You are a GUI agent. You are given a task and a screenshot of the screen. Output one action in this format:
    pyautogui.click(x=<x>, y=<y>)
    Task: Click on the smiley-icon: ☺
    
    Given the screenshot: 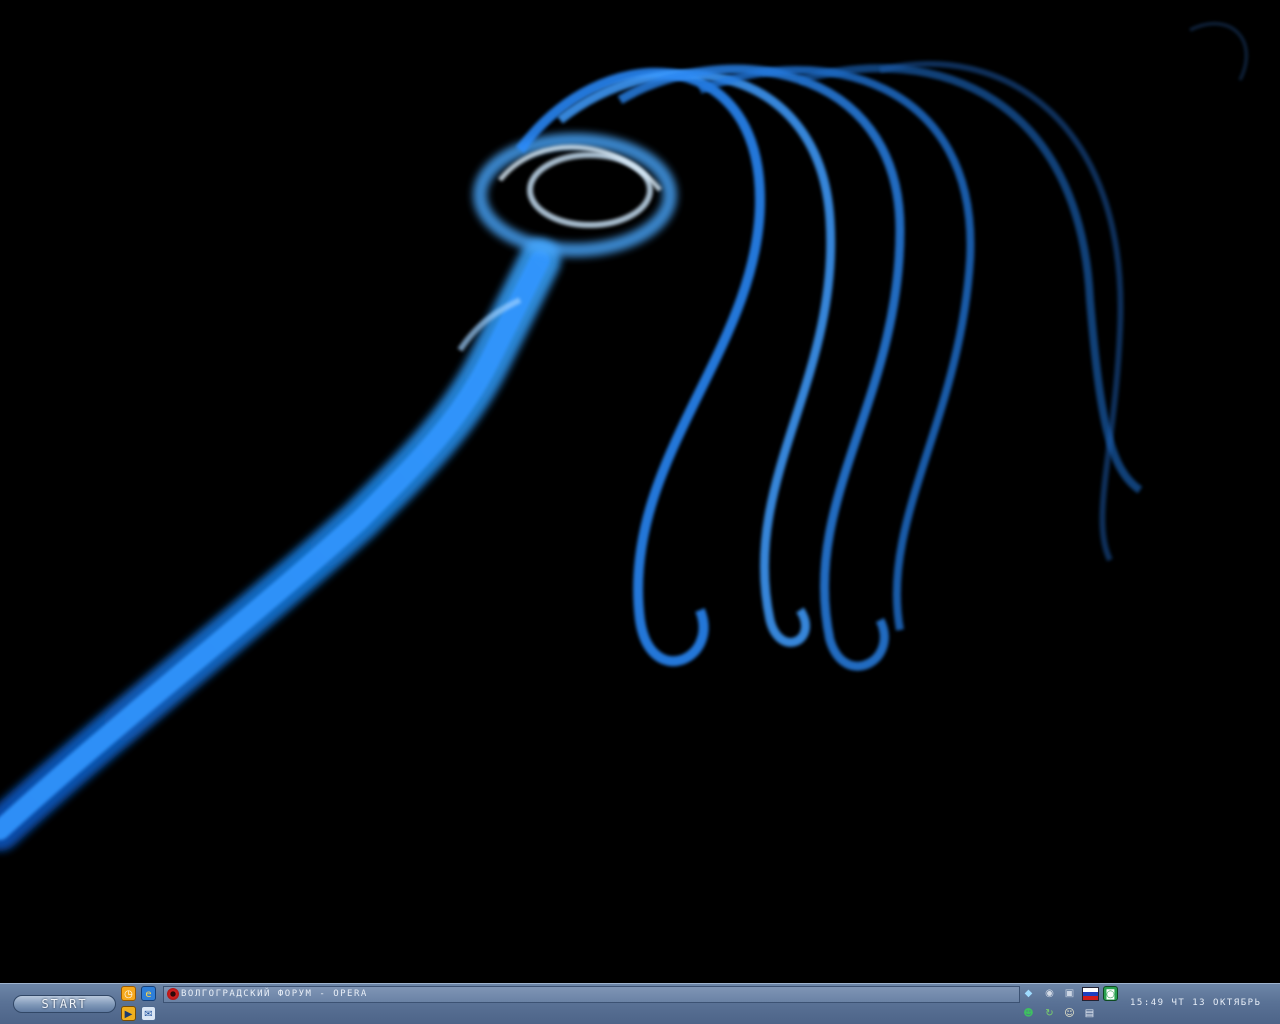 What is the action you would take?
    pyautogui.click(x=1069, y=1013)
    